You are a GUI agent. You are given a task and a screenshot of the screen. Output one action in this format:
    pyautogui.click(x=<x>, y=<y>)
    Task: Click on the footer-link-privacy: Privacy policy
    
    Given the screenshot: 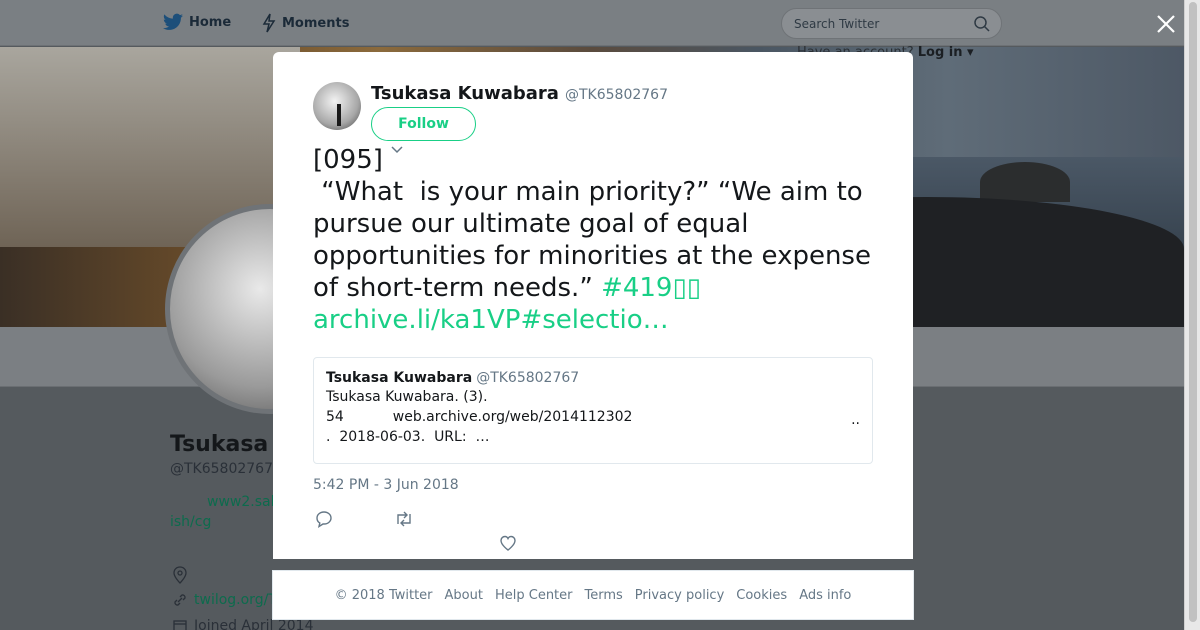 What is the action you would take?
    pyautogui.click(x=679, y=595)
    